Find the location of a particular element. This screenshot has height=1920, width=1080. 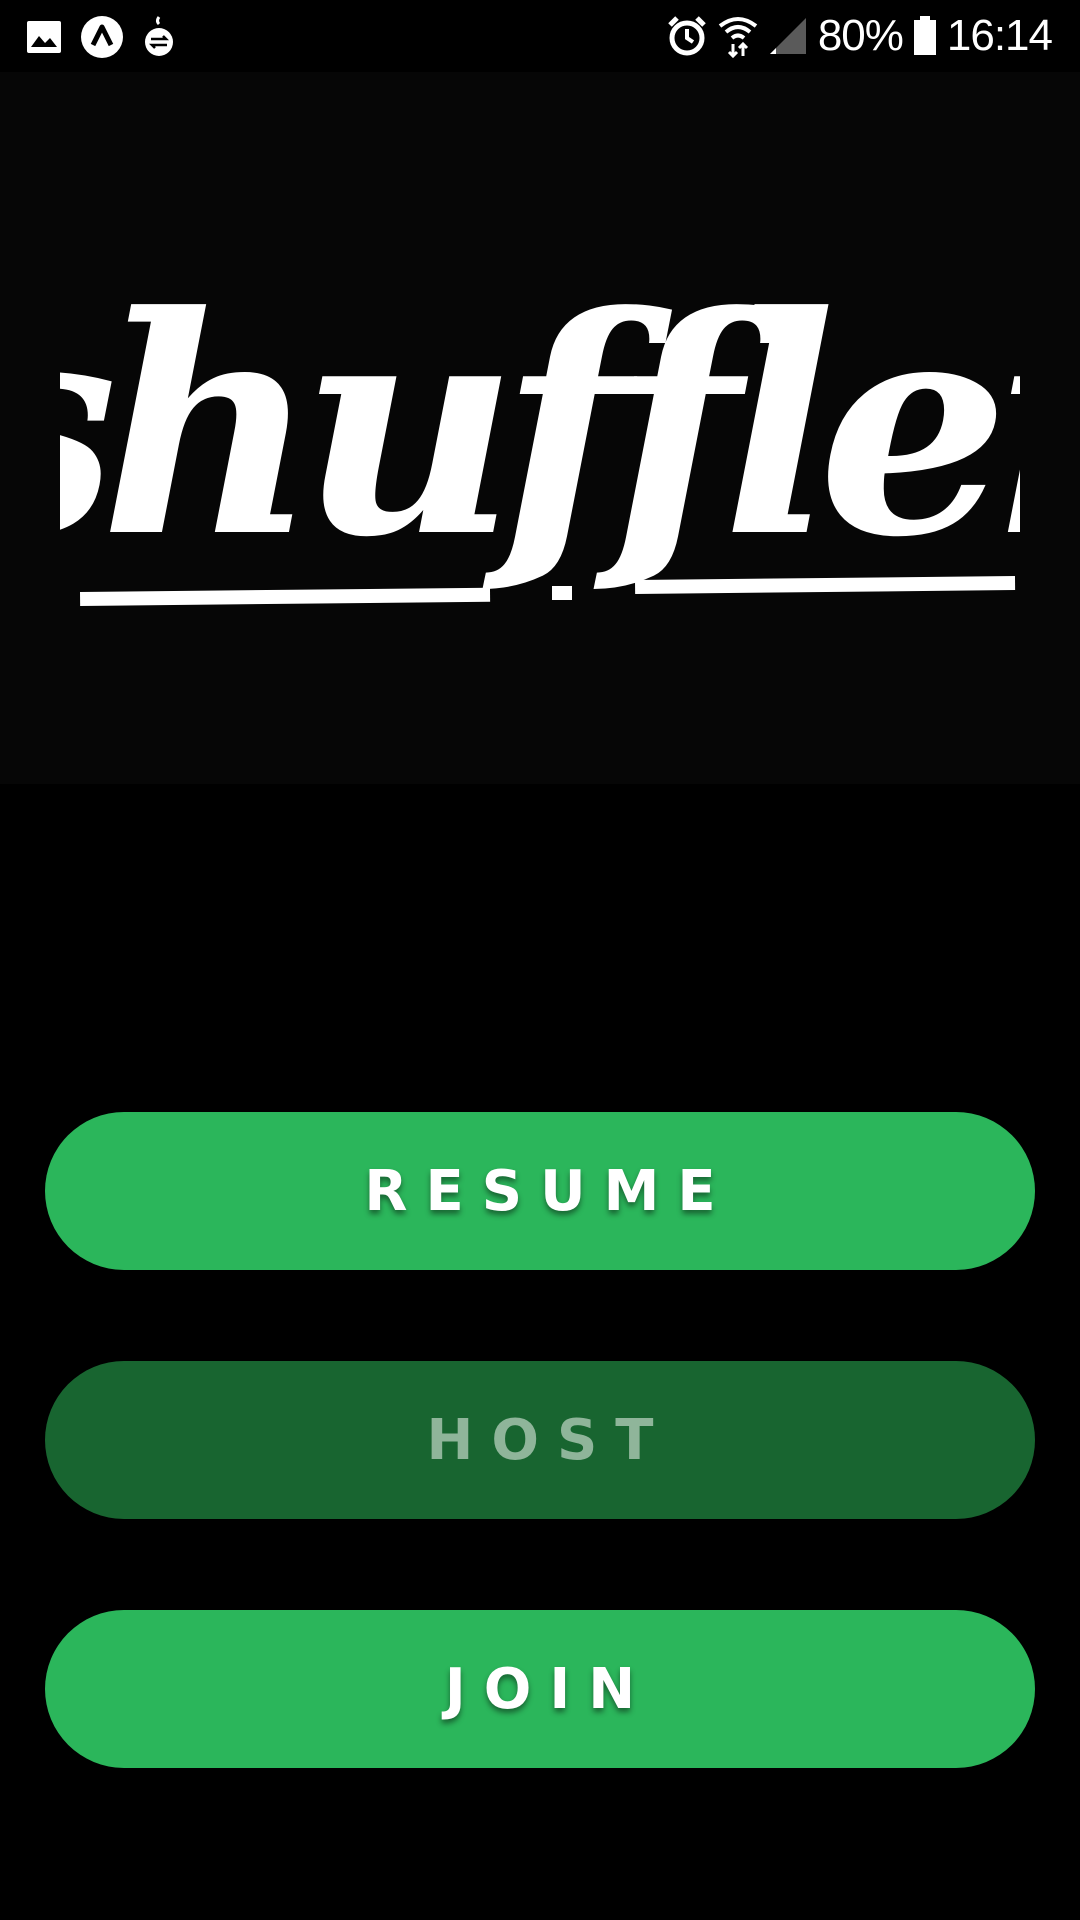

status-bar-right: 80% 16:14 is located at coordinates (859, 36).